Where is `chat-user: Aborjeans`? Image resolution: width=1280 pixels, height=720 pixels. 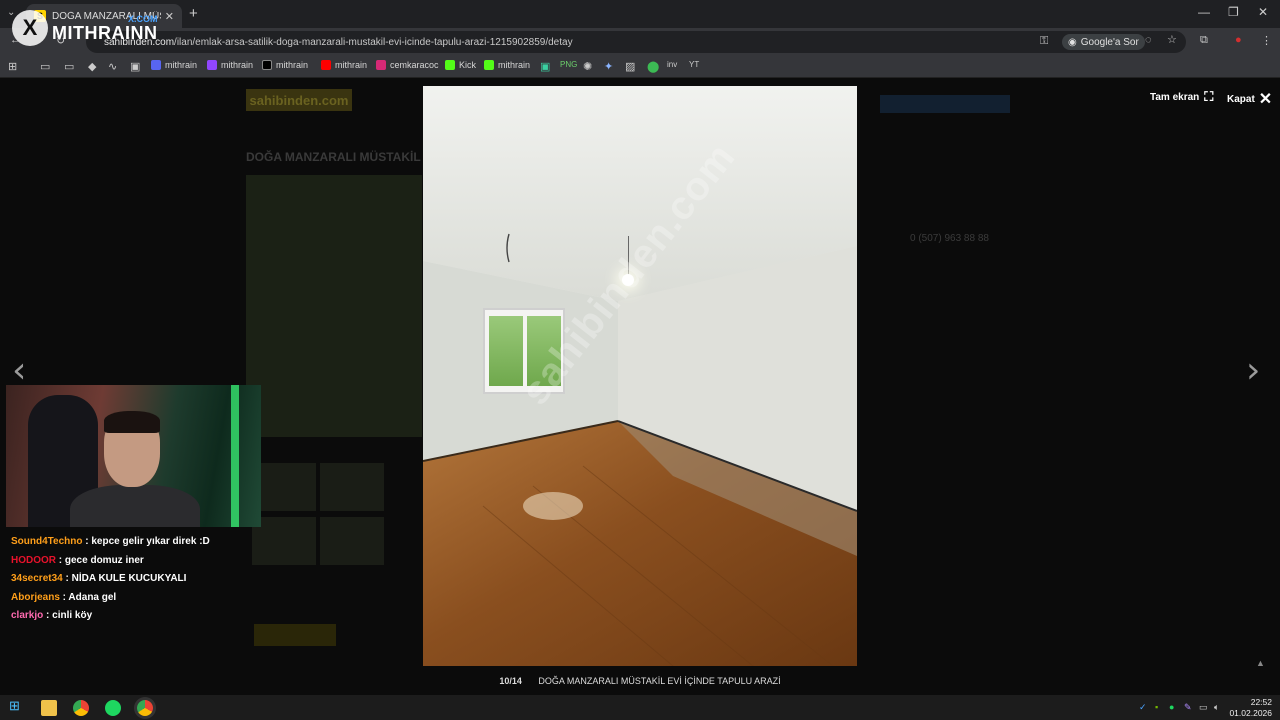 chat-user: Aborjeans is located at coordinates (35, 597).